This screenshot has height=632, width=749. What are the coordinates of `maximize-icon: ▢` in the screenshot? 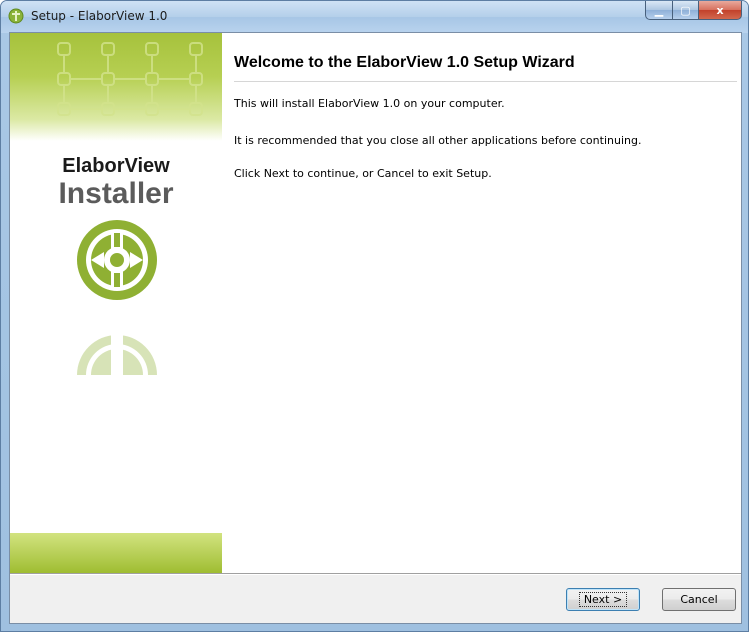 It's located at (685, 10).